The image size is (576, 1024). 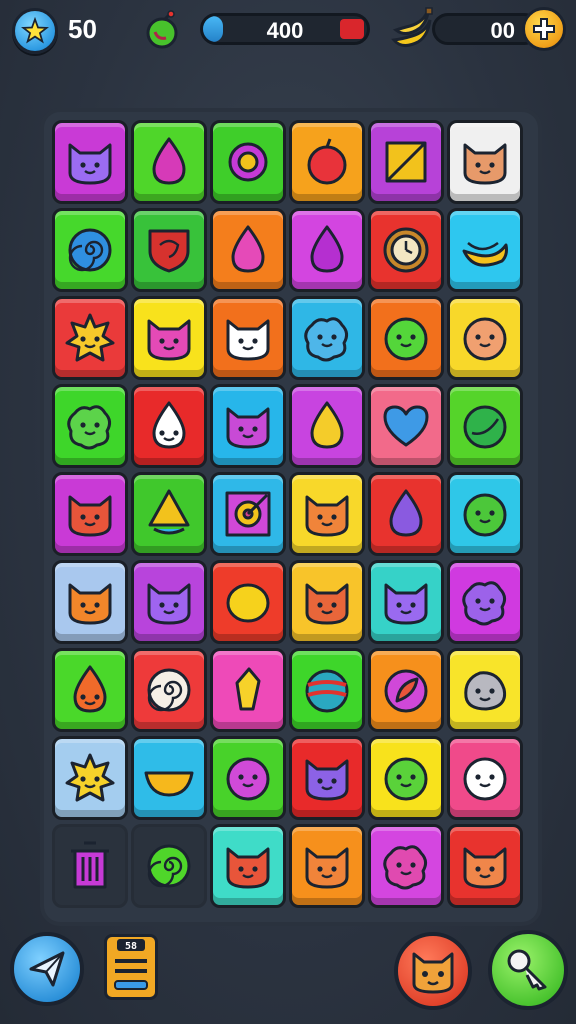 I want to click on tile-r6-c6, so click(x=485, y=602).